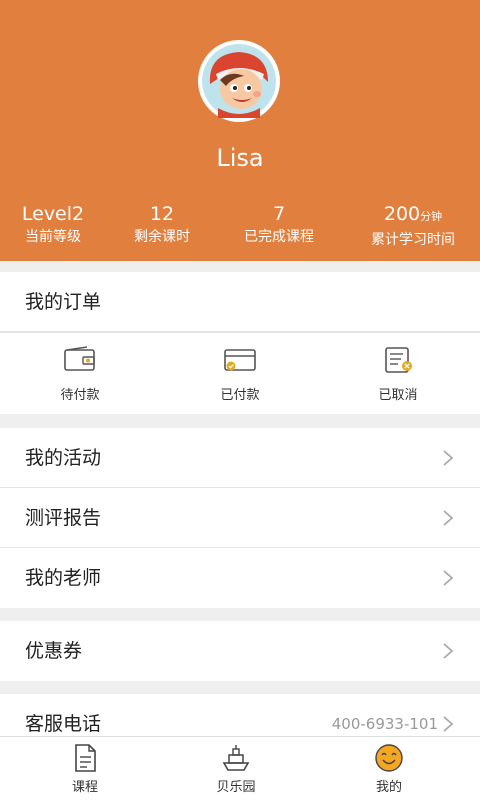  I want to click on avatar-cartoon-boy-icon, so click(239, 81).